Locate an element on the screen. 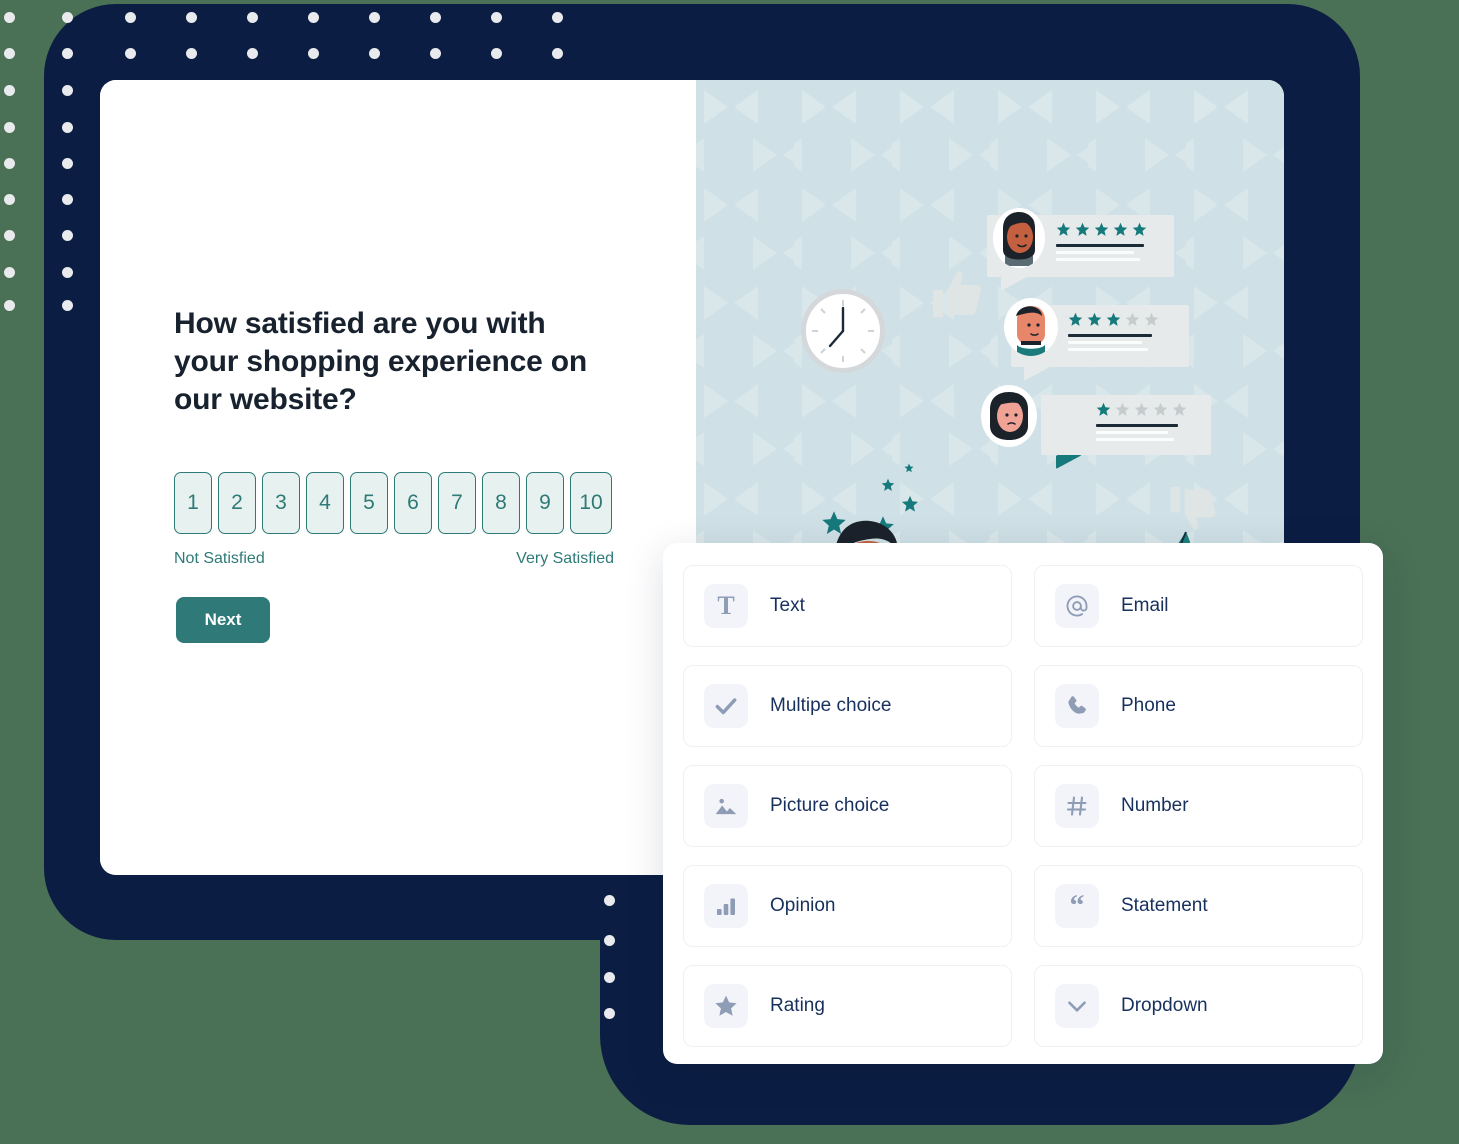  question-type-statement: “ Statement is located at coordinates (1198, 906).